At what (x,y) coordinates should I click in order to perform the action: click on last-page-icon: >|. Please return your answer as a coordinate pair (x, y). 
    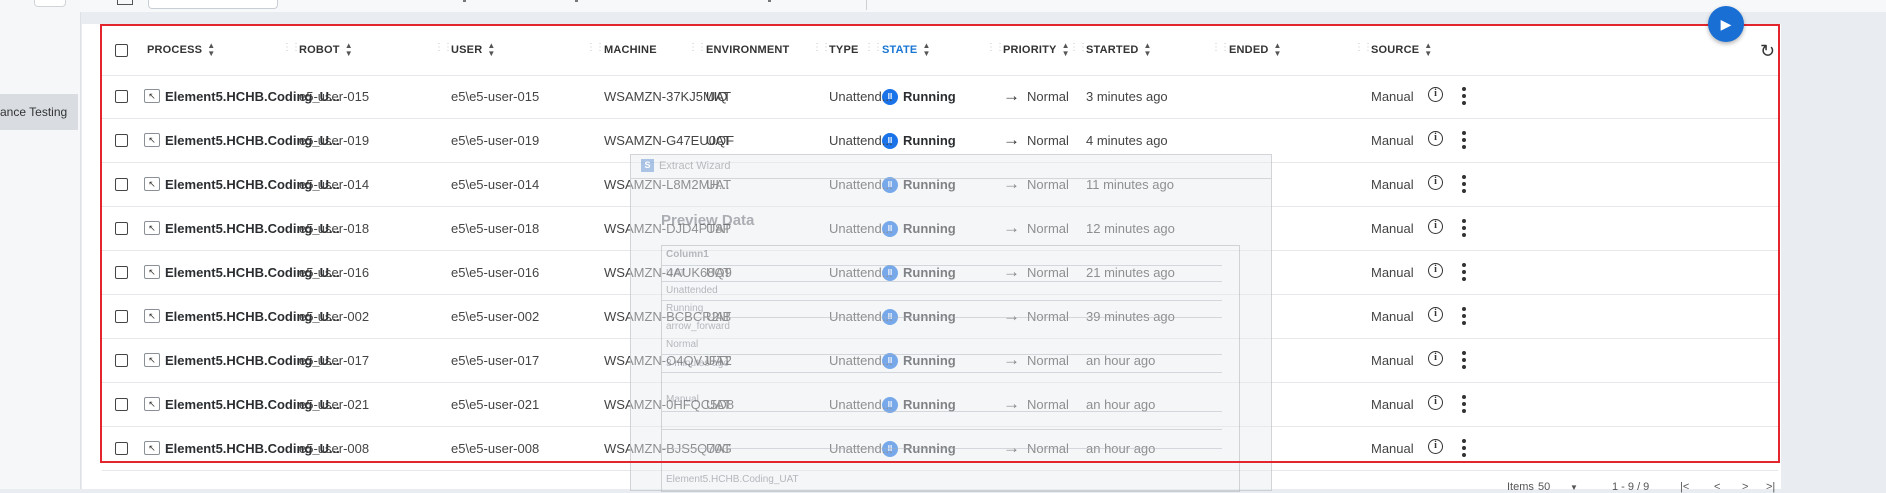
    Looking at the image, I should click on (1770, 487).